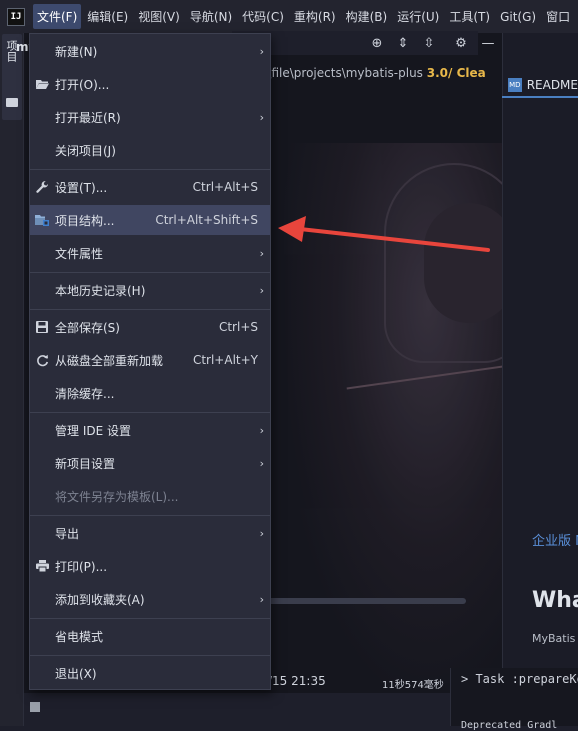 The image size is (578, 731). Describe the element at coordinates (67, 533) in the screenshot. I see `menu-item-label: 导出` at that location.